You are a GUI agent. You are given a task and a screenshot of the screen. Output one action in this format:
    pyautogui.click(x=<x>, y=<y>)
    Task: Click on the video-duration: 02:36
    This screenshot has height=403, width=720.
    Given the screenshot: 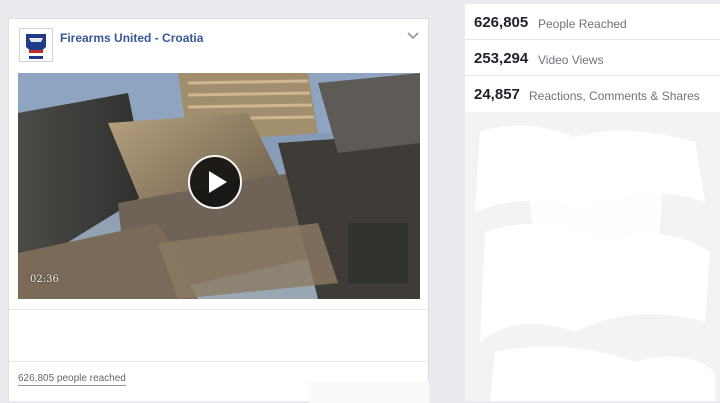 What is the action you would take?
    pyautogui.click(x=44, y=279)
    